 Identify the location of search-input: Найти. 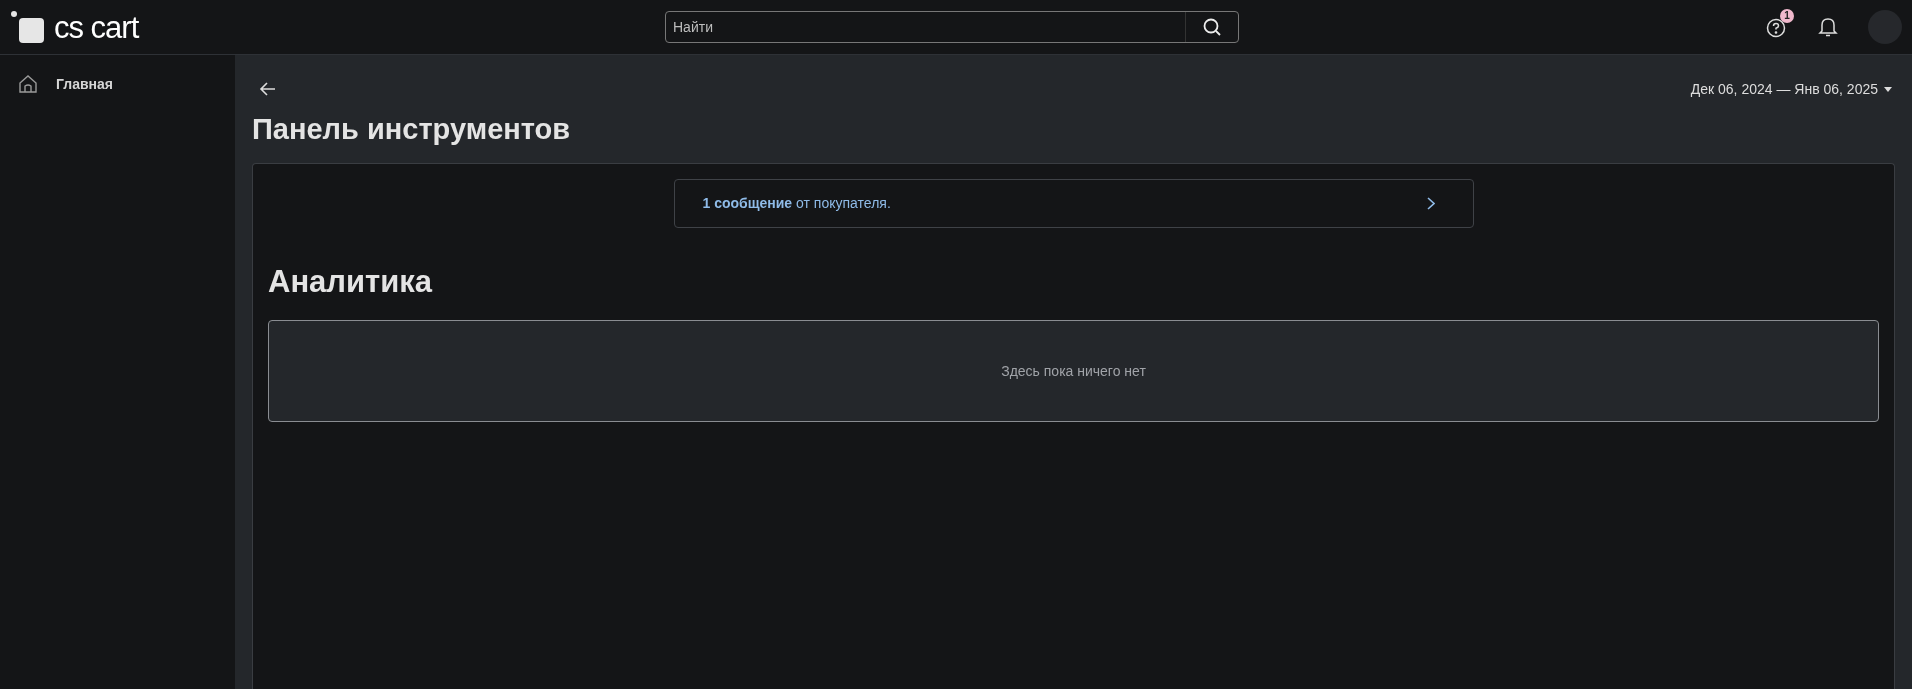
(925, 27).